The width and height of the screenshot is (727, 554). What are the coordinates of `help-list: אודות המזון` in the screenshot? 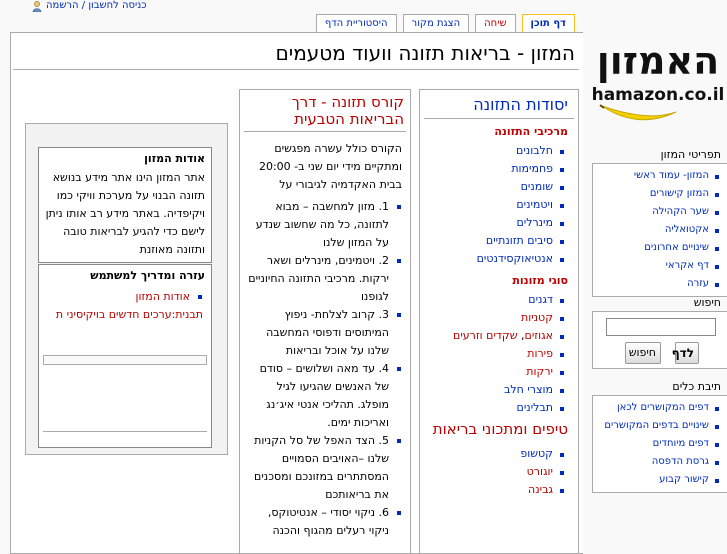 It's located at (125, 297).